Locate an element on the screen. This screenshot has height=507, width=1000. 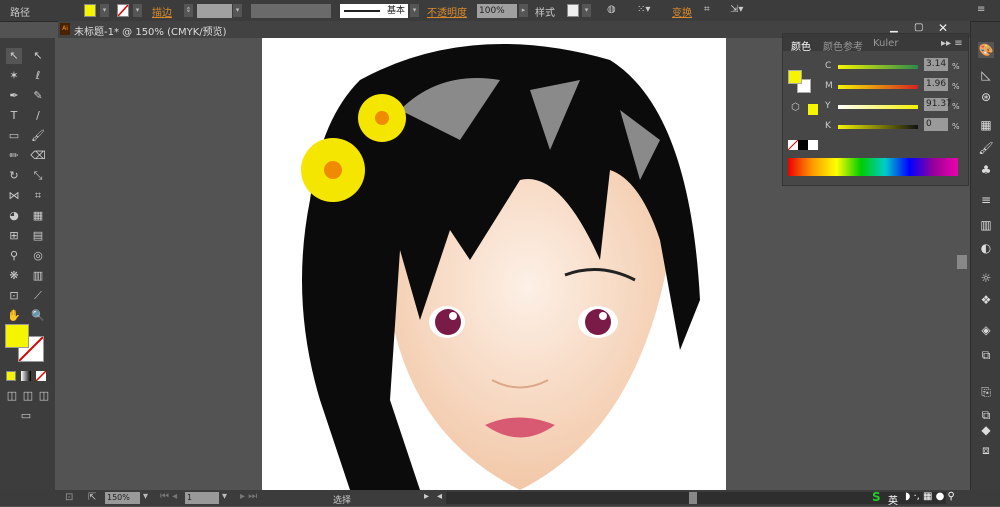
layers-panel-icon: ◈ is located at coordinates (986, 330).